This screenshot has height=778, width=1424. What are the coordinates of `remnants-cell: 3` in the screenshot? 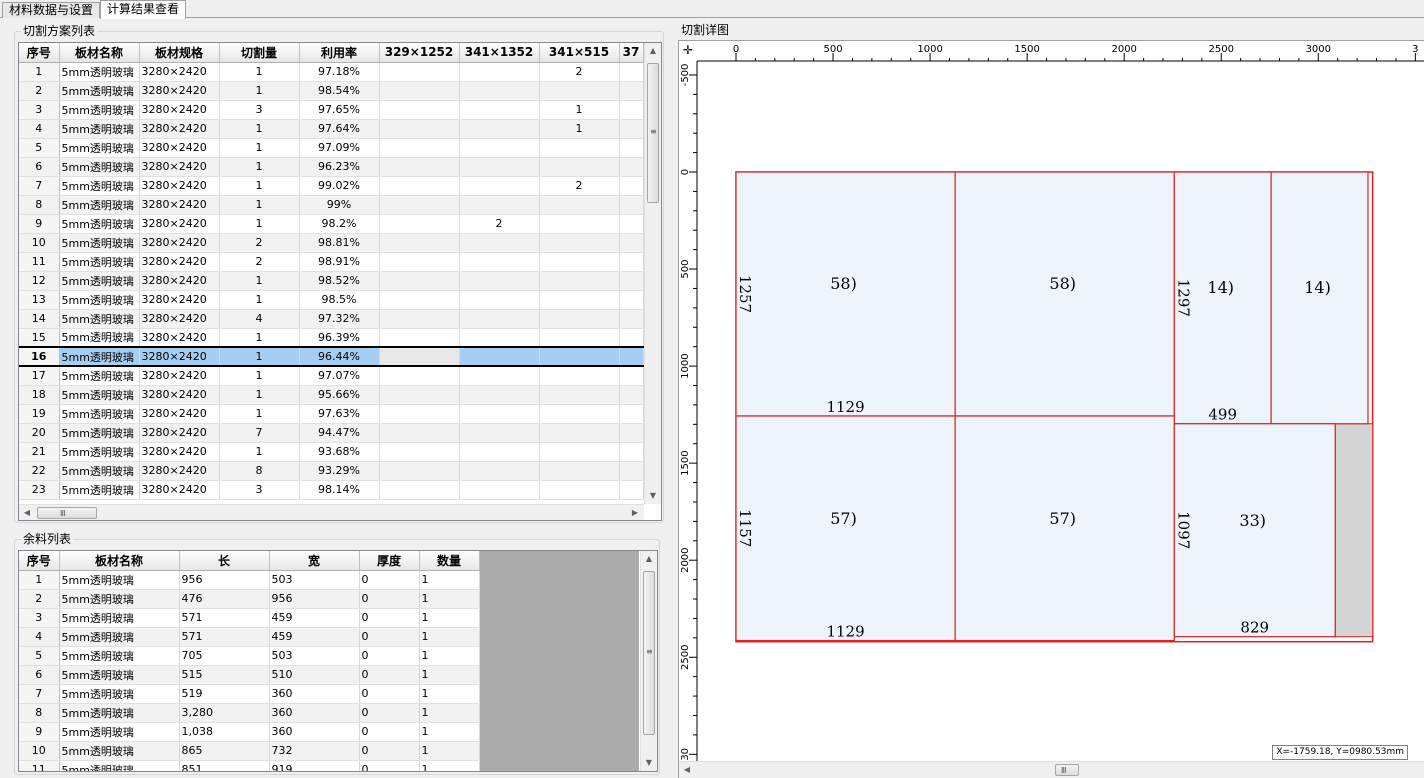 It's located at (39, 618).